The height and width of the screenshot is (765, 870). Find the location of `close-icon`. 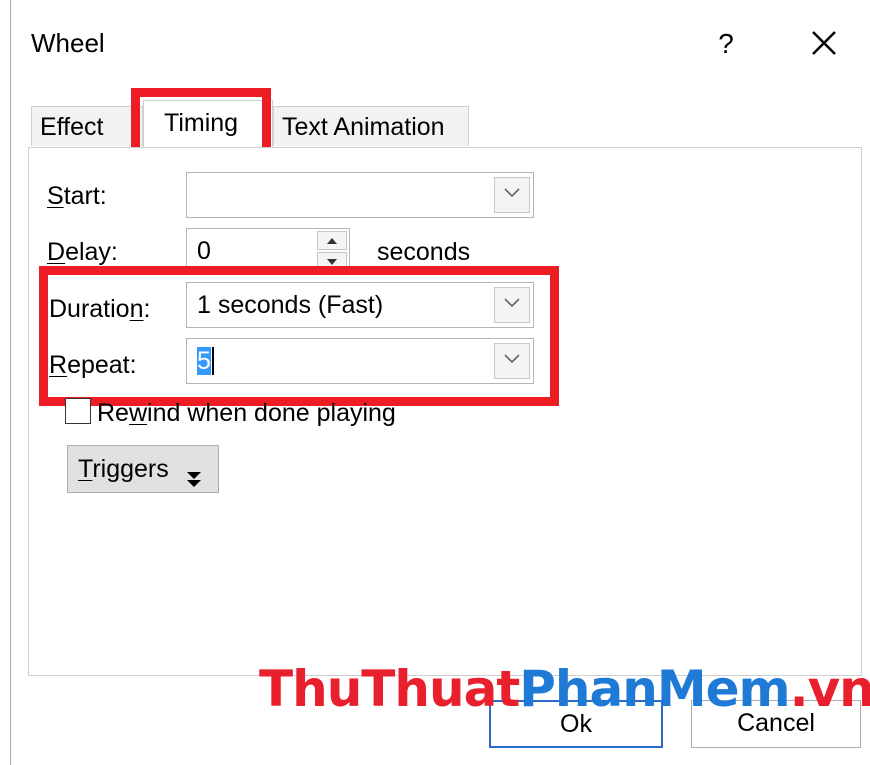

close-icon is located at coordinates (824, 43).